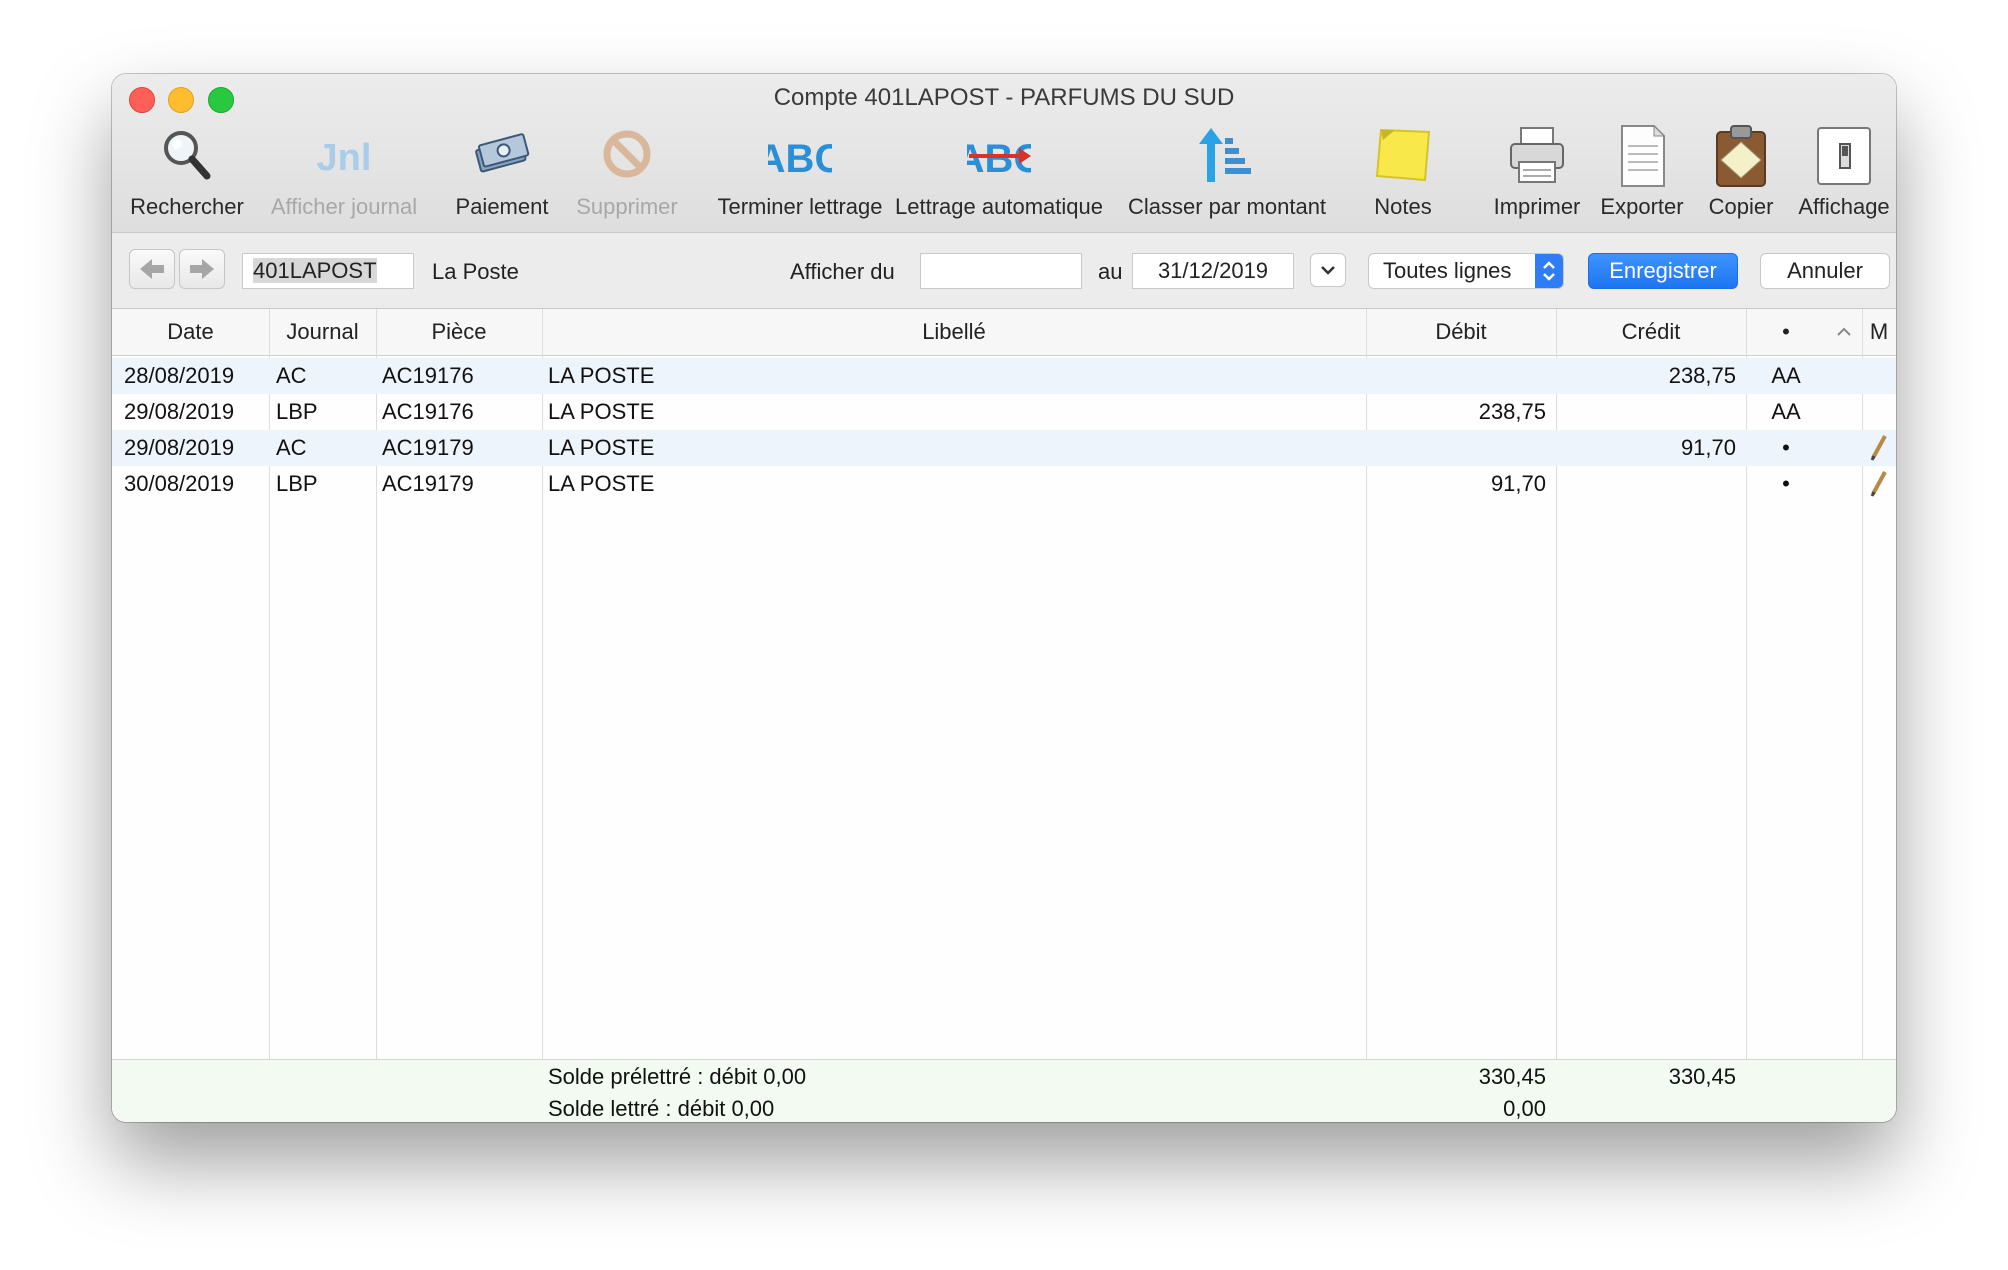 This screenshot has height=1270, width=2008. Describe the element at coordinates (1879, 332) in the screenshot. I see `col-m: M` at that location.